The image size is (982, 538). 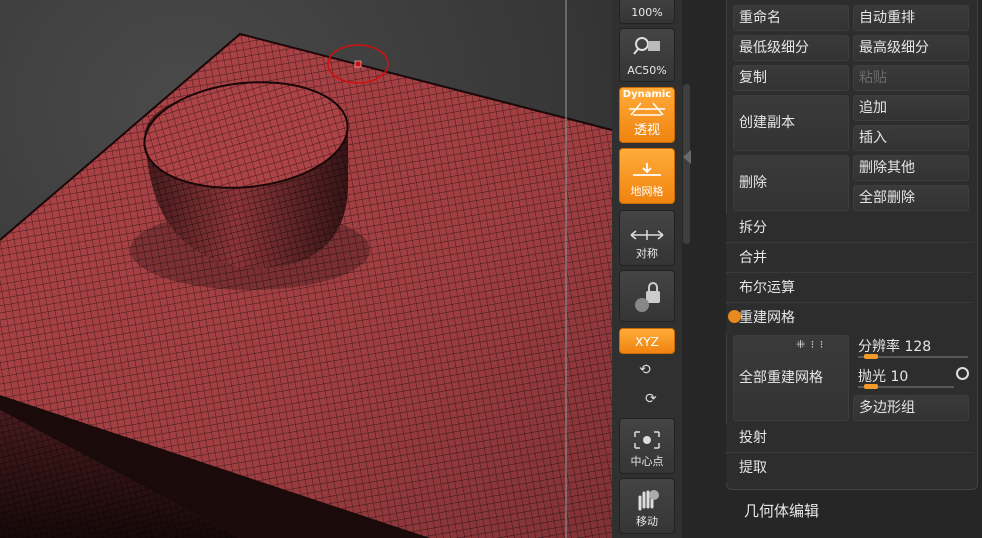 I want to click on polish-value: 10, so click(x=899, y=377).